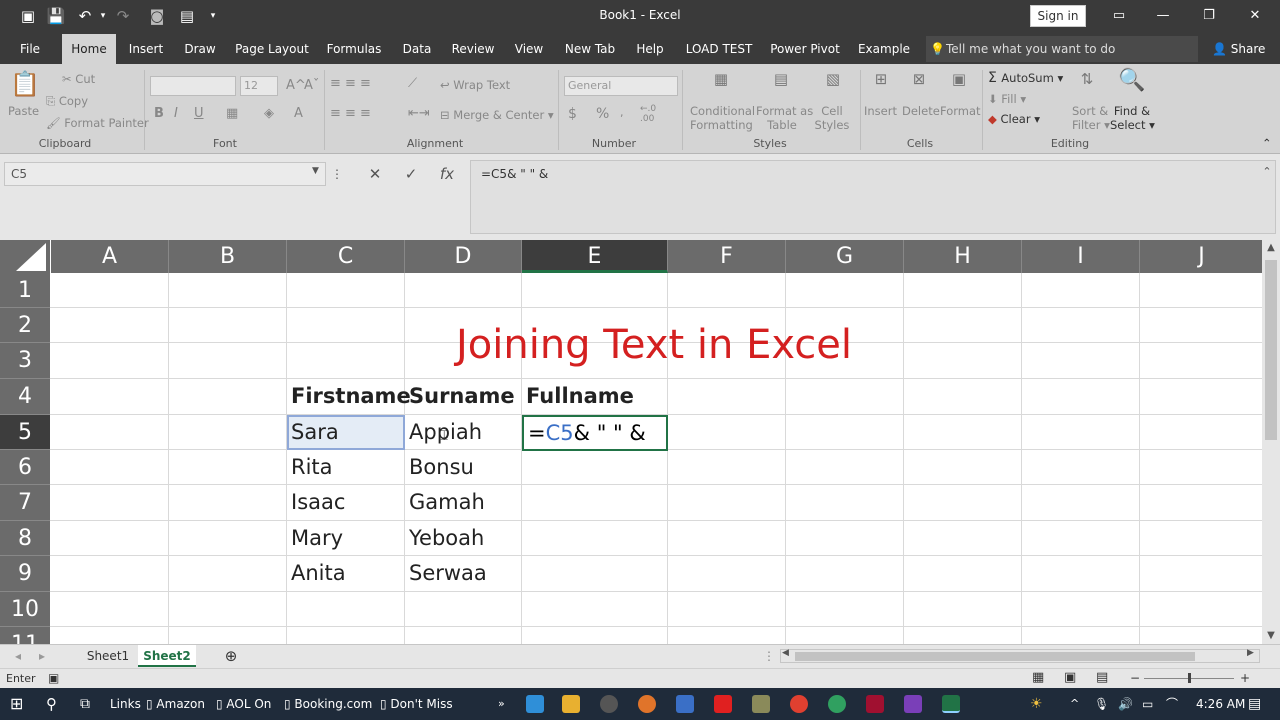 This screenshot has height=720, width=1280. What do you see at coordinates (1135, 678) in the screenshot?
I see `zoom-out-icon: −` at bounding box center [1135, 678].